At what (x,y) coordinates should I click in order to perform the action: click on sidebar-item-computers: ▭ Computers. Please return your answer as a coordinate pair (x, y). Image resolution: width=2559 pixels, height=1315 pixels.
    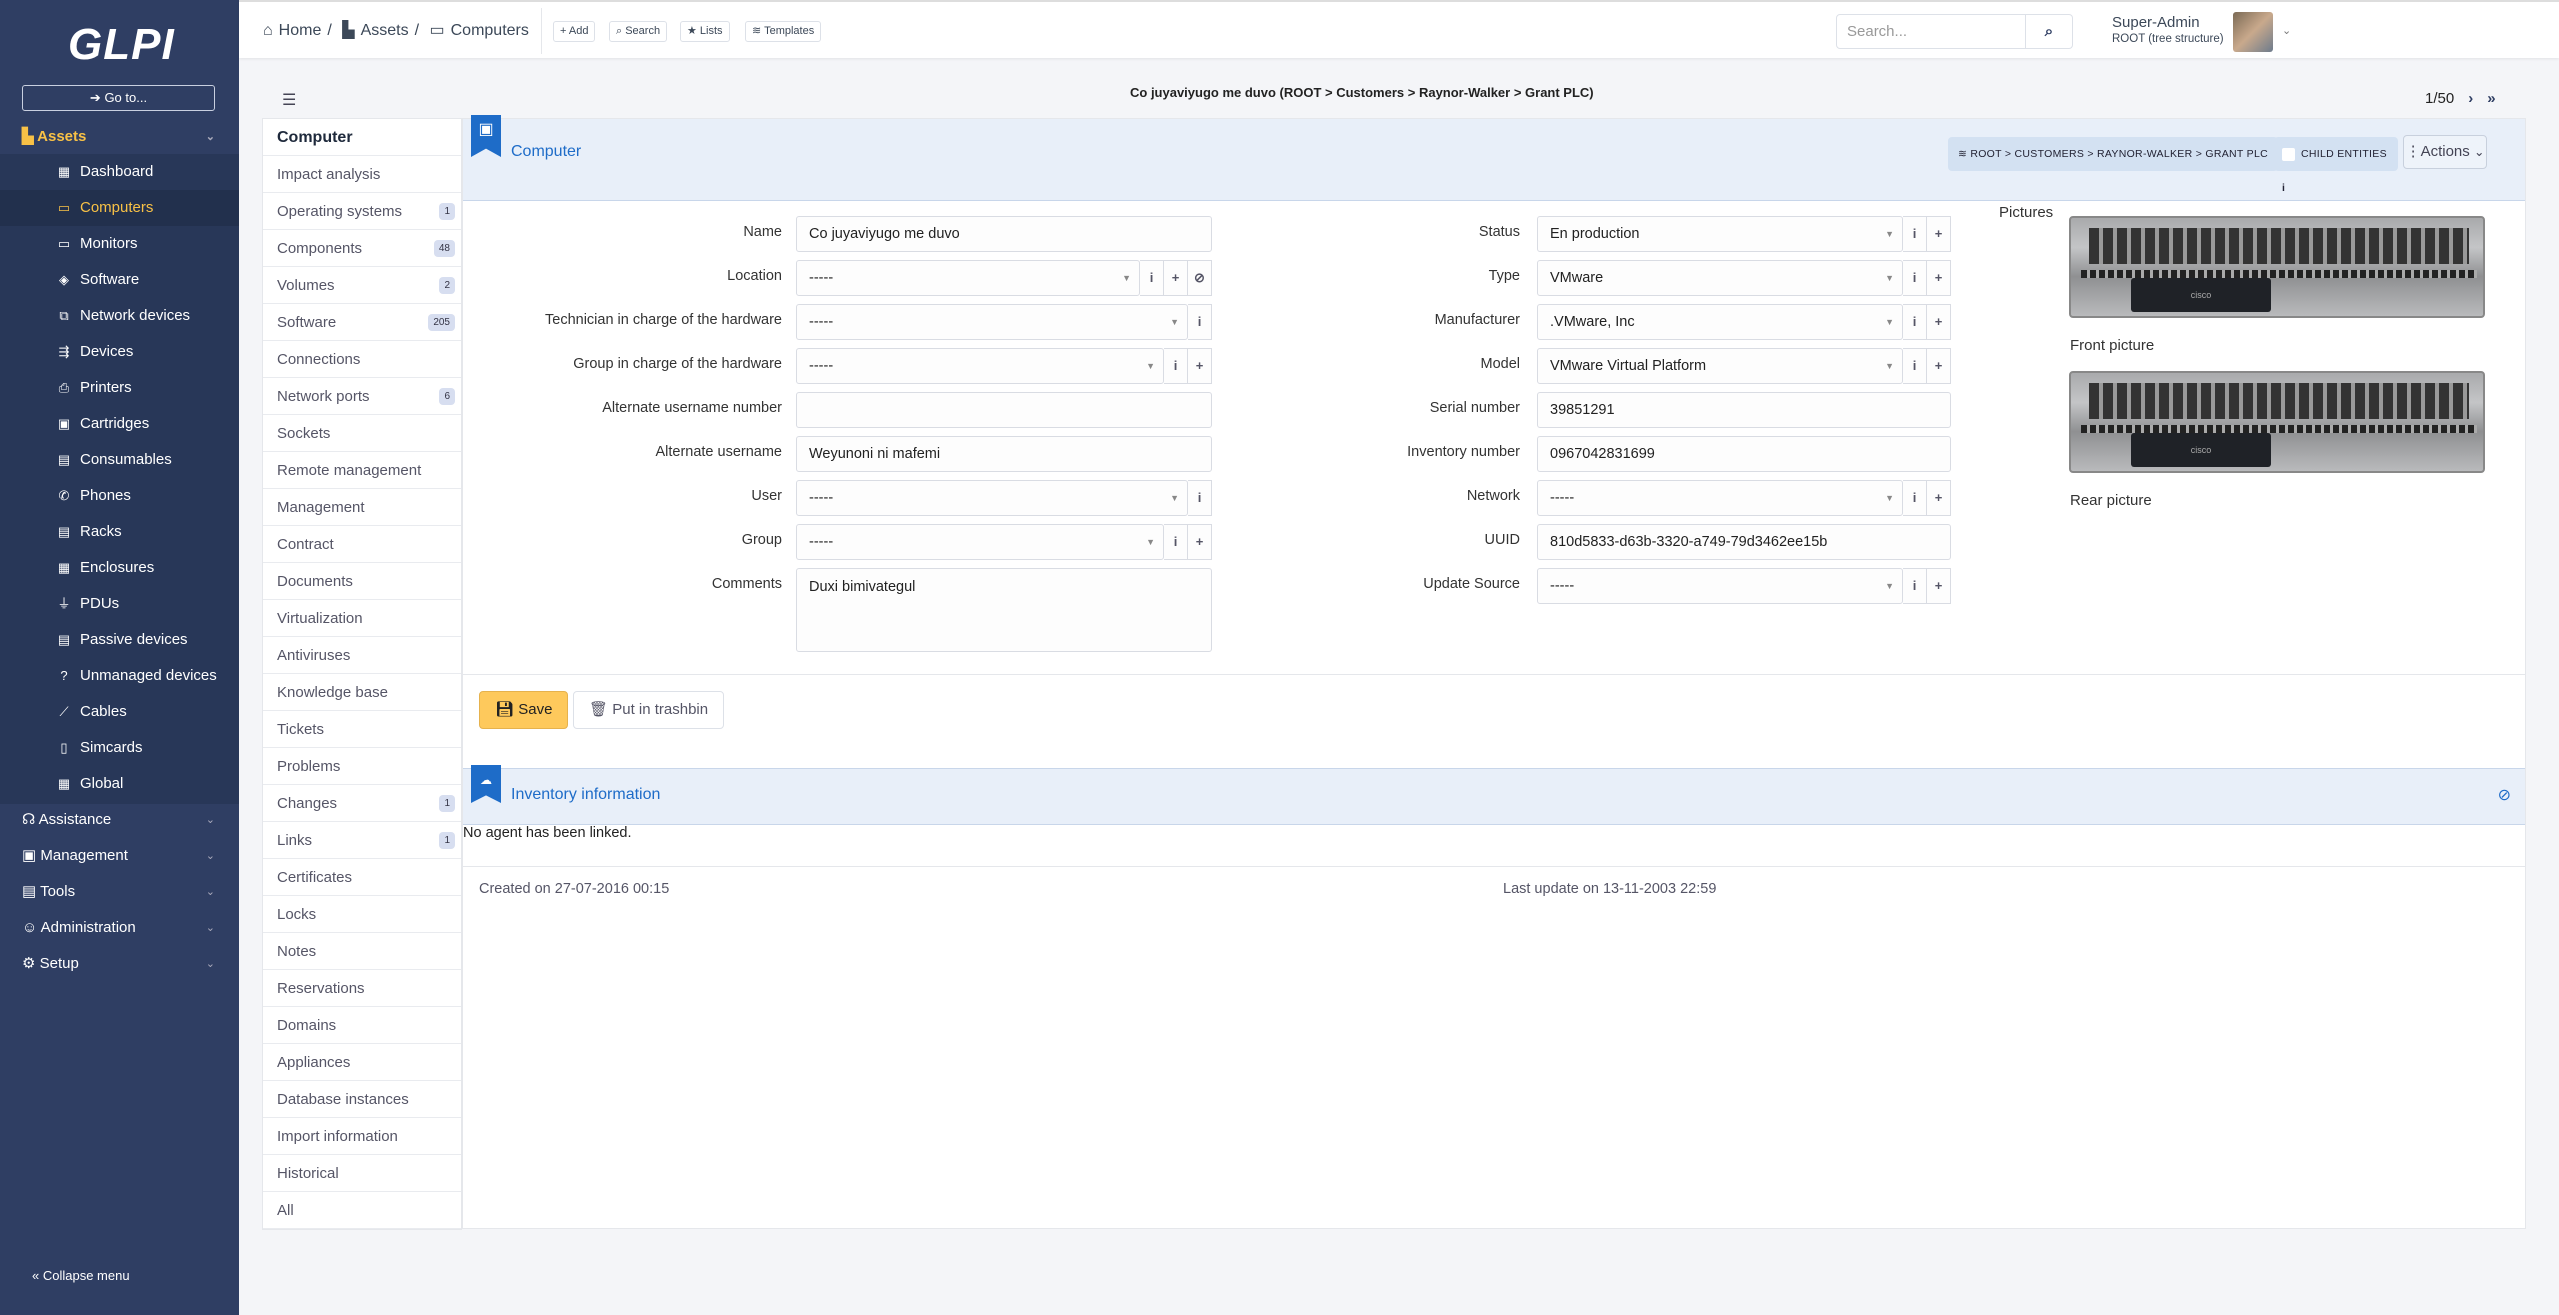
    Looking at the image, I should click on (119, 208).